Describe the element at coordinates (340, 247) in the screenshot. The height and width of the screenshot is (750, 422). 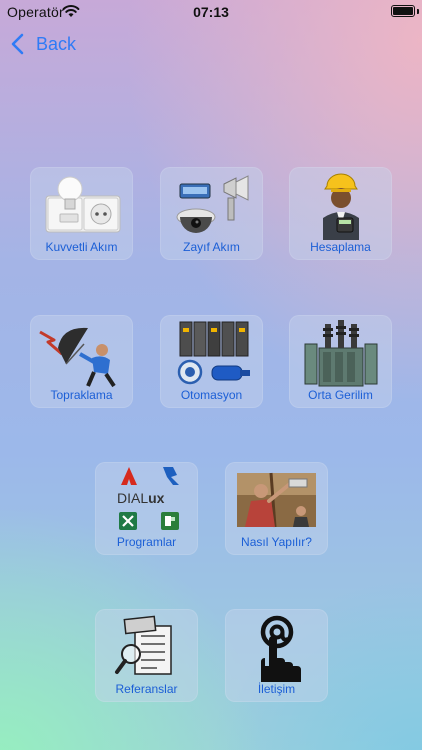
I see `hesaplama-label: Hesaplama` at that location.